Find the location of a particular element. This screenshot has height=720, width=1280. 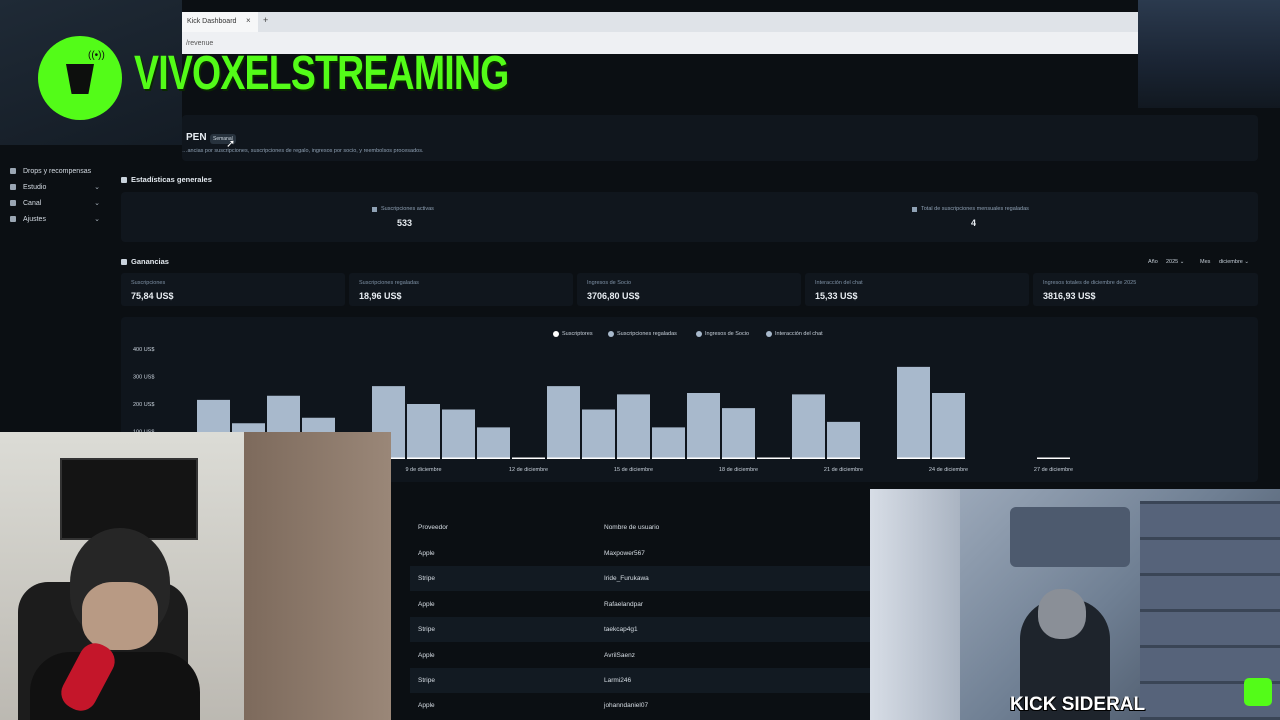

month-value: diciembre is located at coordinates (1231, 262).